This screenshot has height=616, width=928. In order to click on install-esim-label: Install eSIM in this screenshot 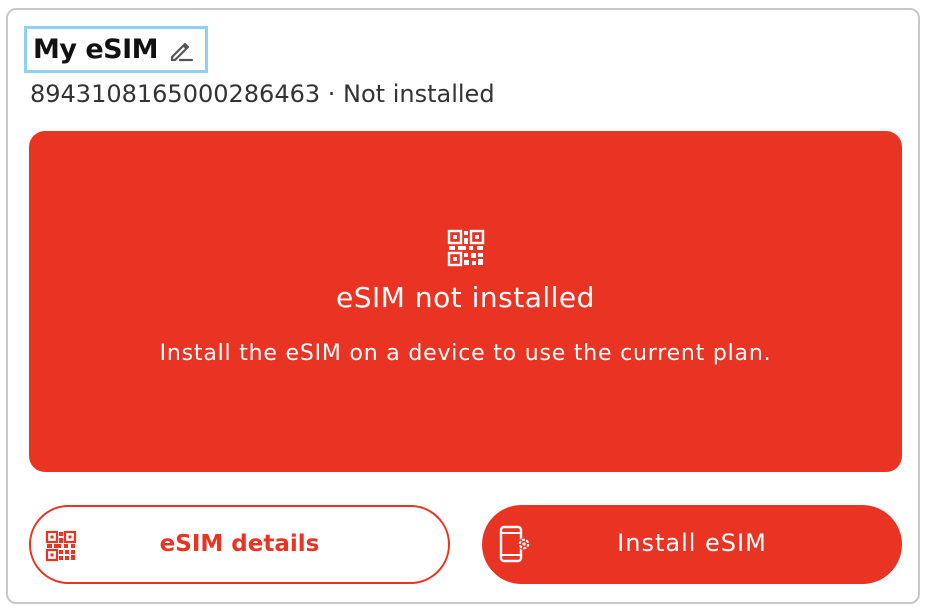, I will do `click(692, 543)`.